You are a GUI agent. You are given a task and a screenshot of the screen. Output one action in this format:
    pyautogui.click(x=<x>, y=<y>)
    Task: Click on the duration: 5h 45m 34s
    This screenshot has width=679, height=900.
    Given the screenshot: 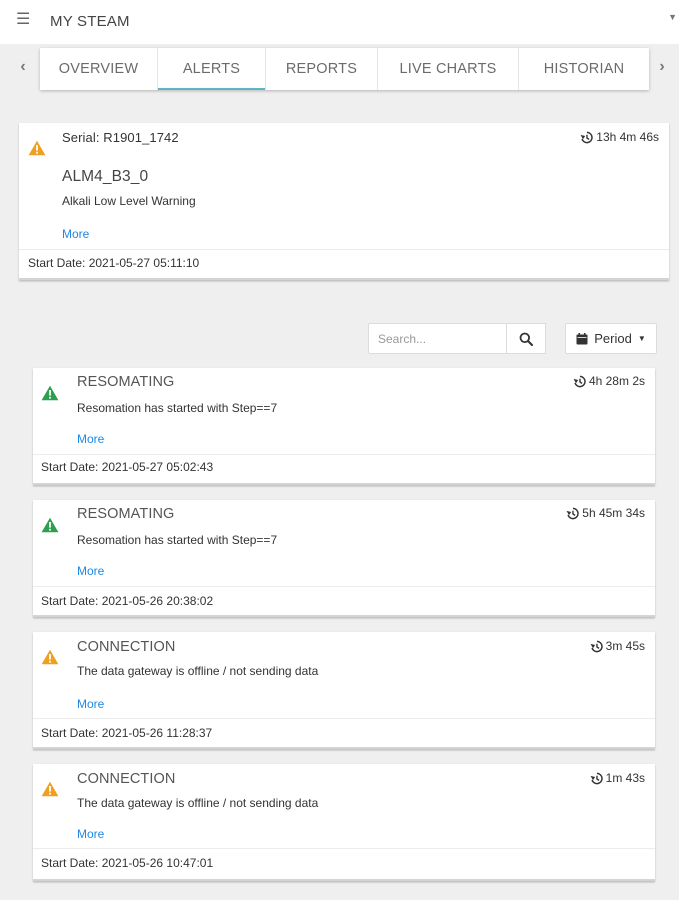 What is the action you would take?
    pyautogui.click(x=605, y=513)
    